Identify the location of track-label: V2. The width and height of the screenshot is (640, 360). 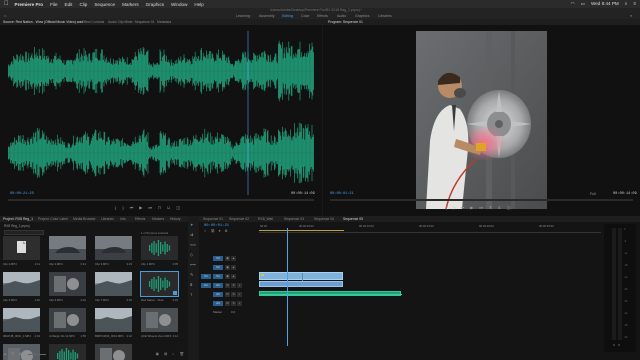
(218, 267).